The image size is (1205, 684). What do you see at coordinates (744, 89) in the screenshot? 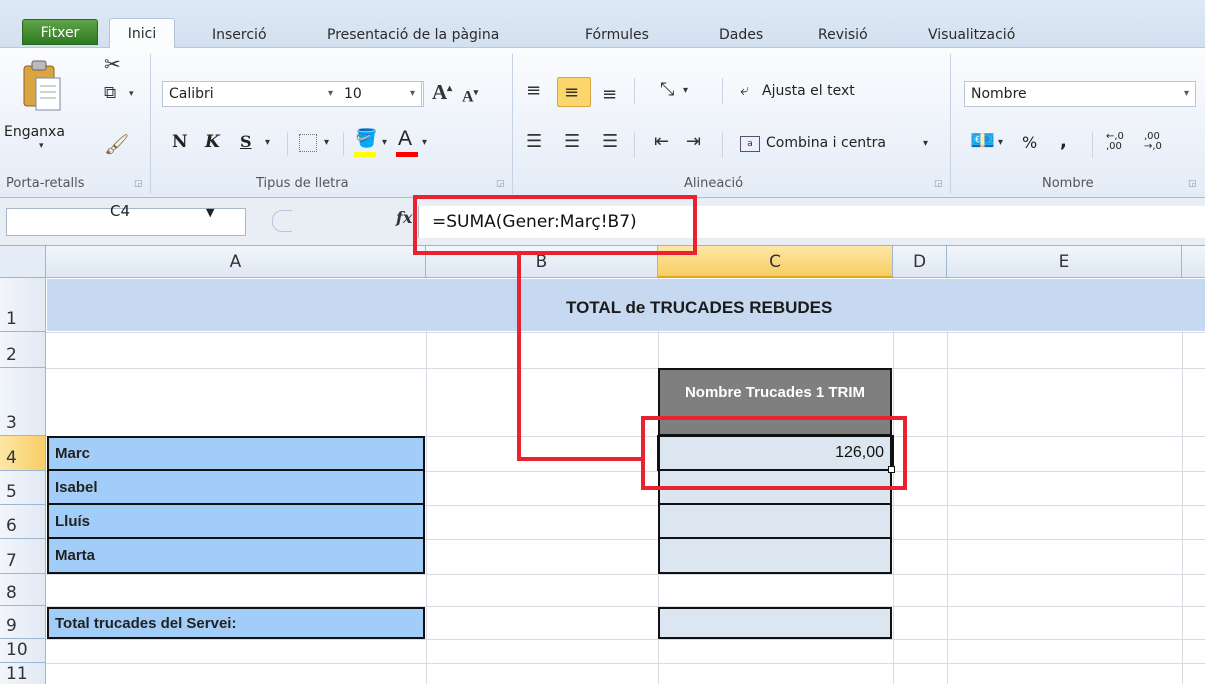
I see `wrap-text-icon: ⤶` at bounding box center [744, 89].